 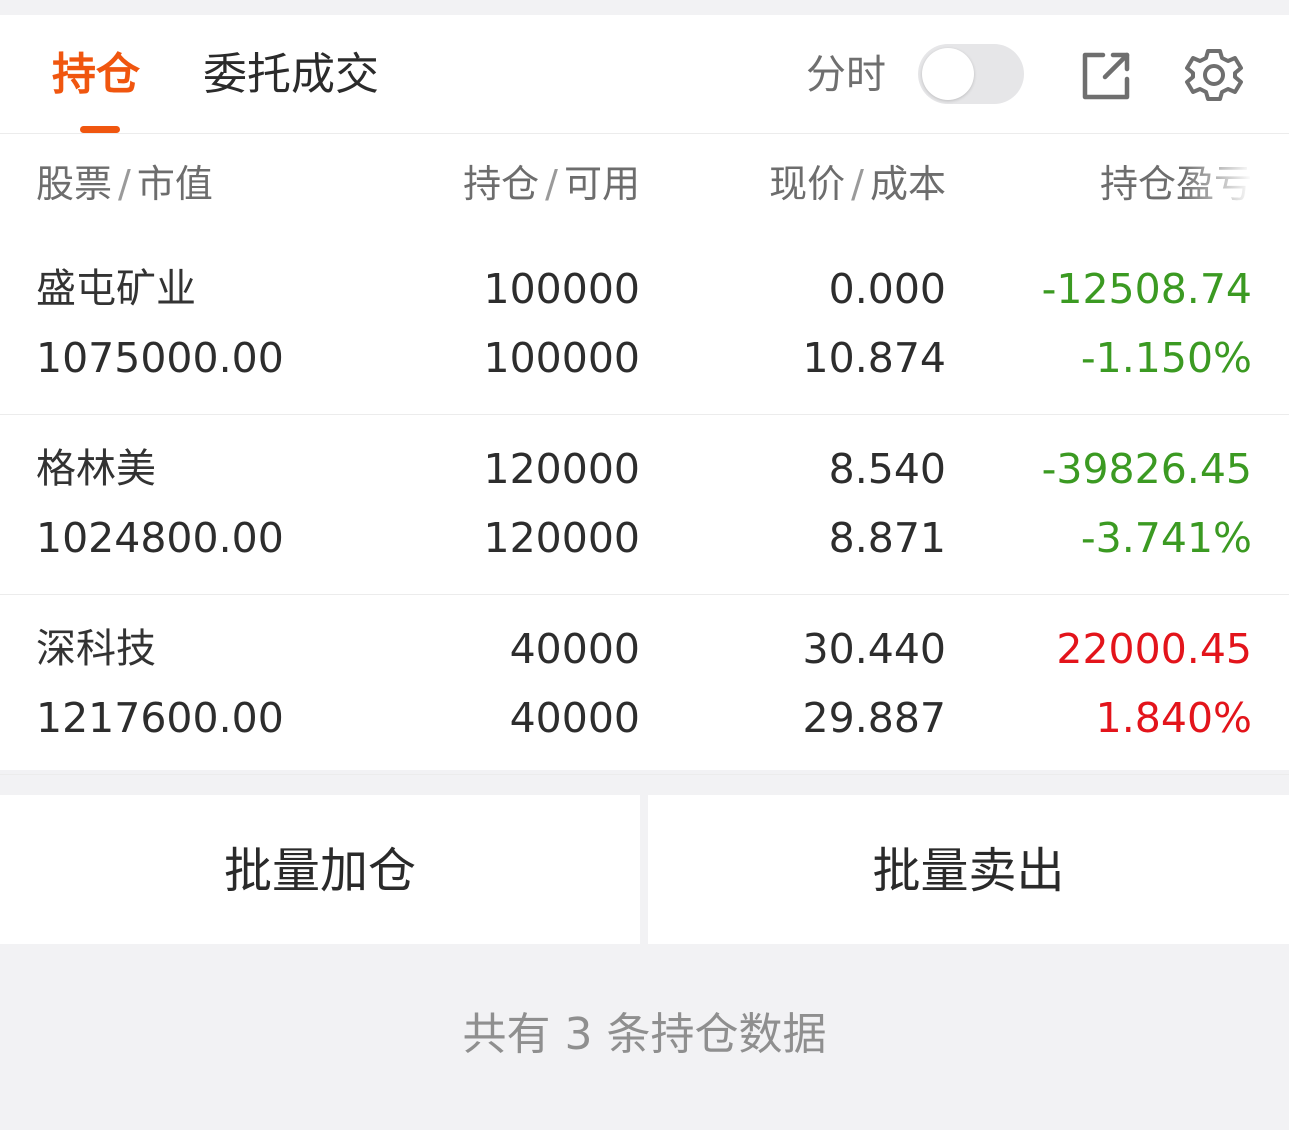 What do you see at coordinates (124, 184) in the screenshot?
I see `column-stock-market-value: 股票 / 市值` at bounding box center [124, 184].